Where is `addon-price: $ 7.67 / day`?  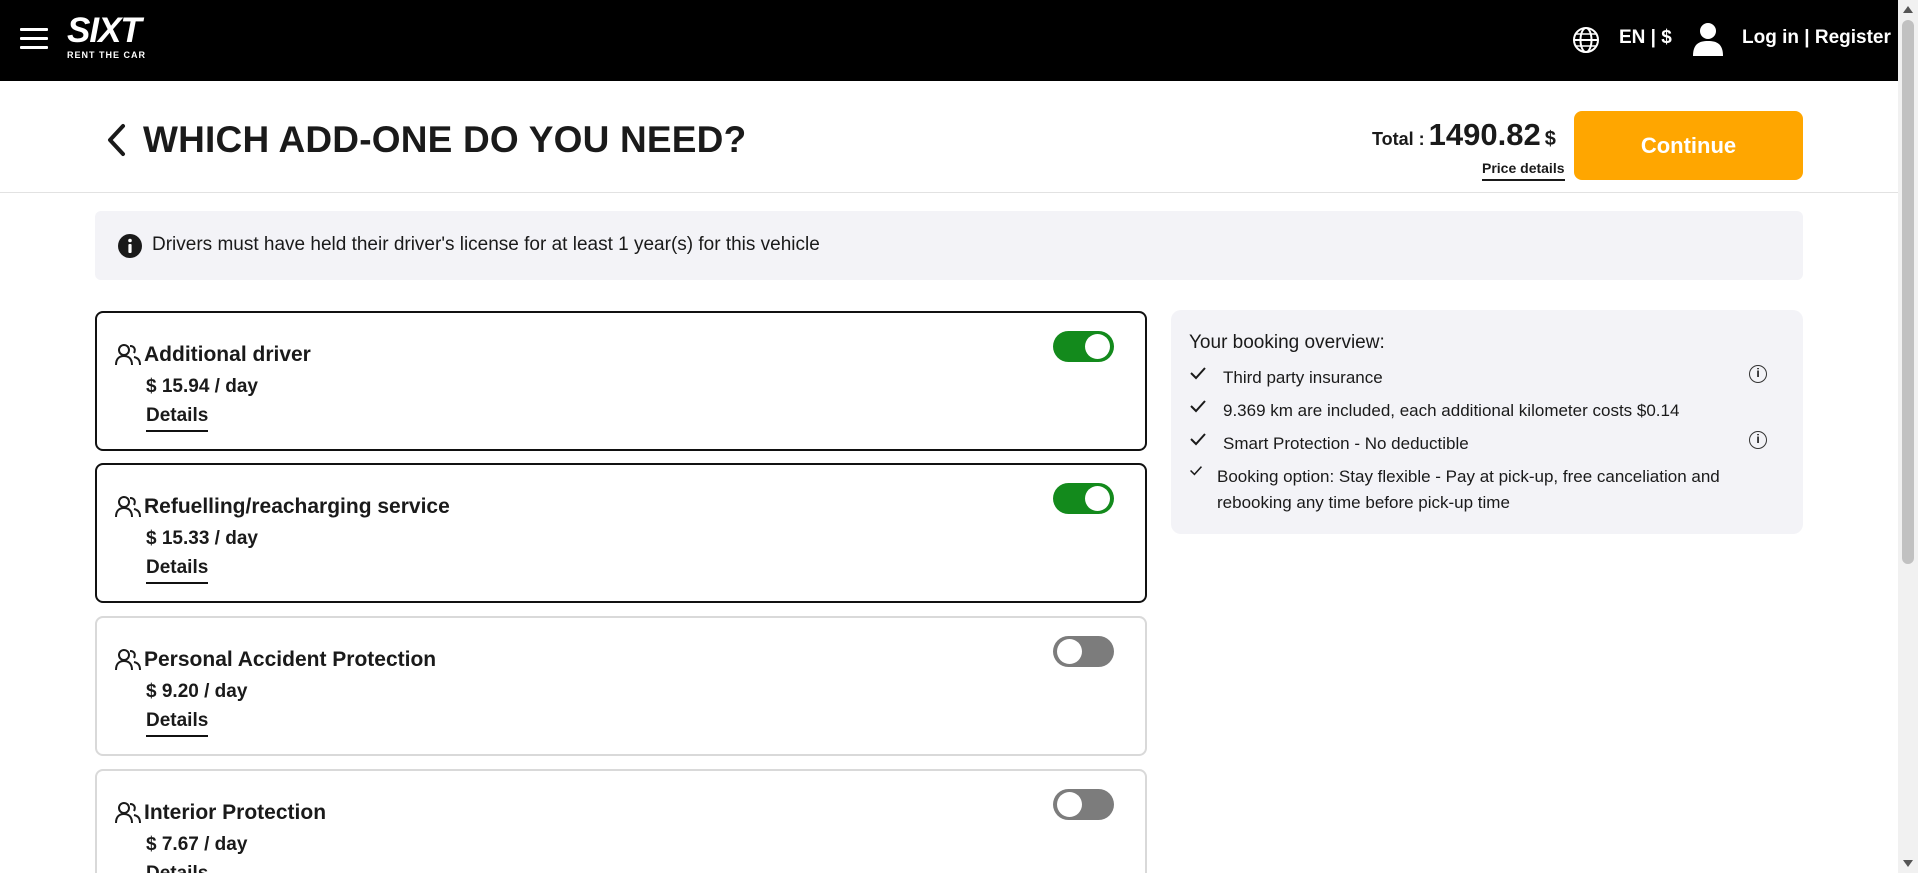
addon-price: $ 7.67 / day is located at coordinates (197, 844).